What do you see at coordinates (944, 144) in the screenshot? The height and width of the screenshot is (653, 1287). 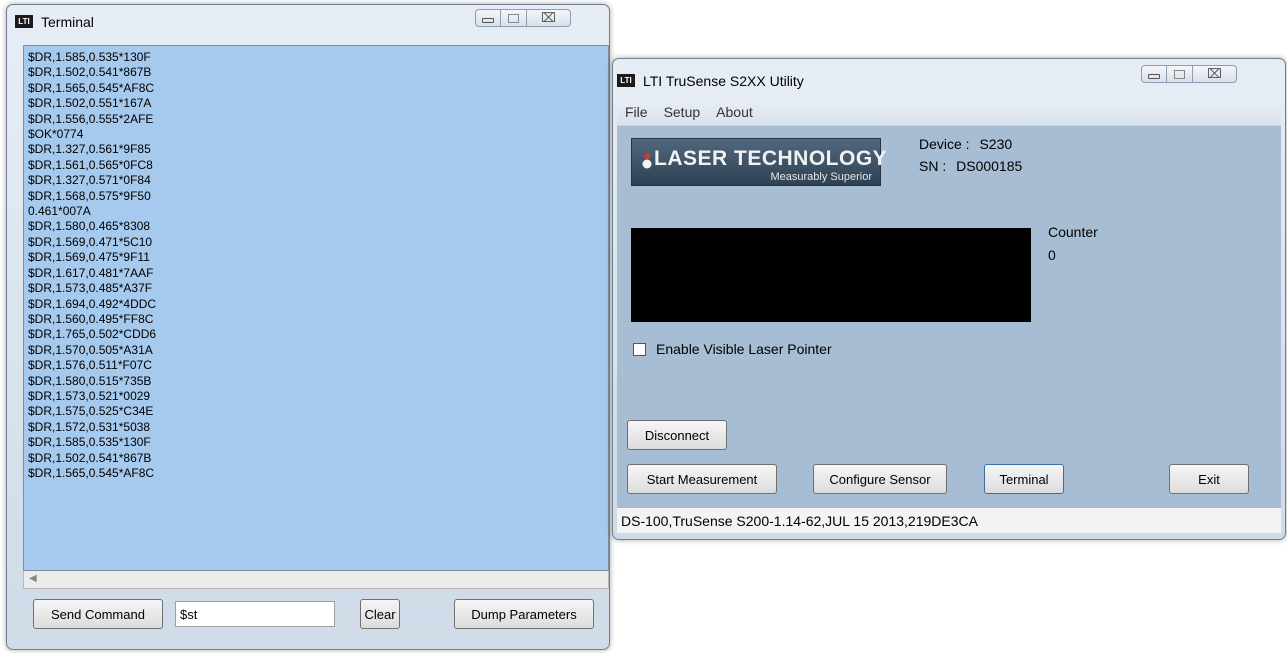 I see `device-label: Device :` at bounding box center [944, 144].